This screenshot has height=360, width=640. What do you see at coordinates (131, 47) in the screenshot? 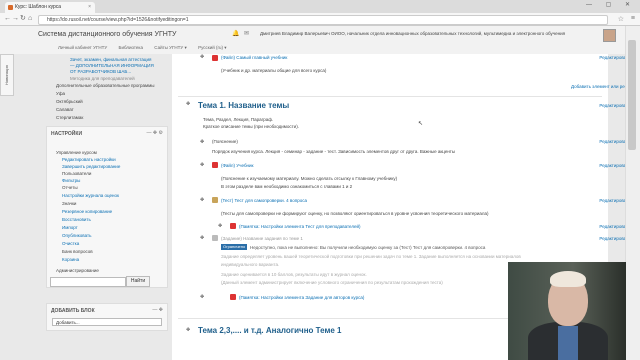
I see `nav-library: Библиотека` at bounding box center [131, 47].